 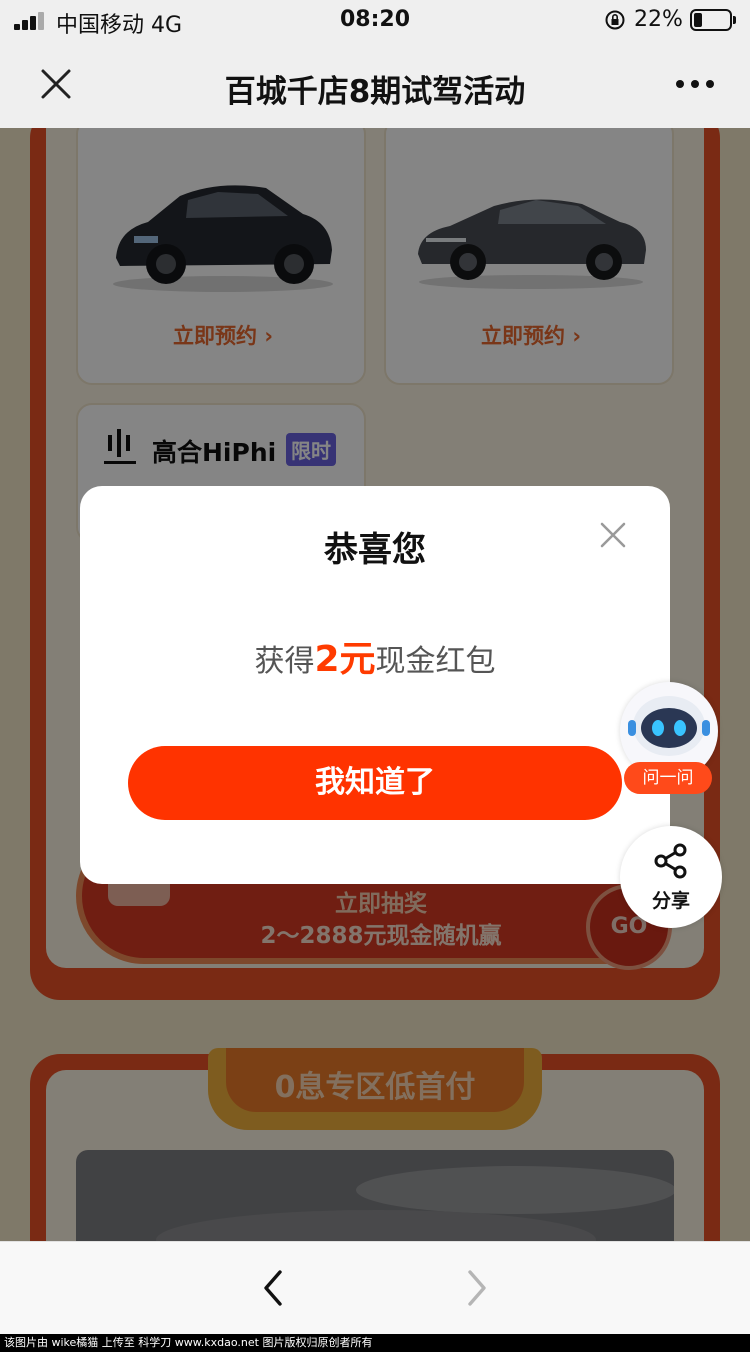 I want to click on share-button: 分享, so click(x=671, y=877).